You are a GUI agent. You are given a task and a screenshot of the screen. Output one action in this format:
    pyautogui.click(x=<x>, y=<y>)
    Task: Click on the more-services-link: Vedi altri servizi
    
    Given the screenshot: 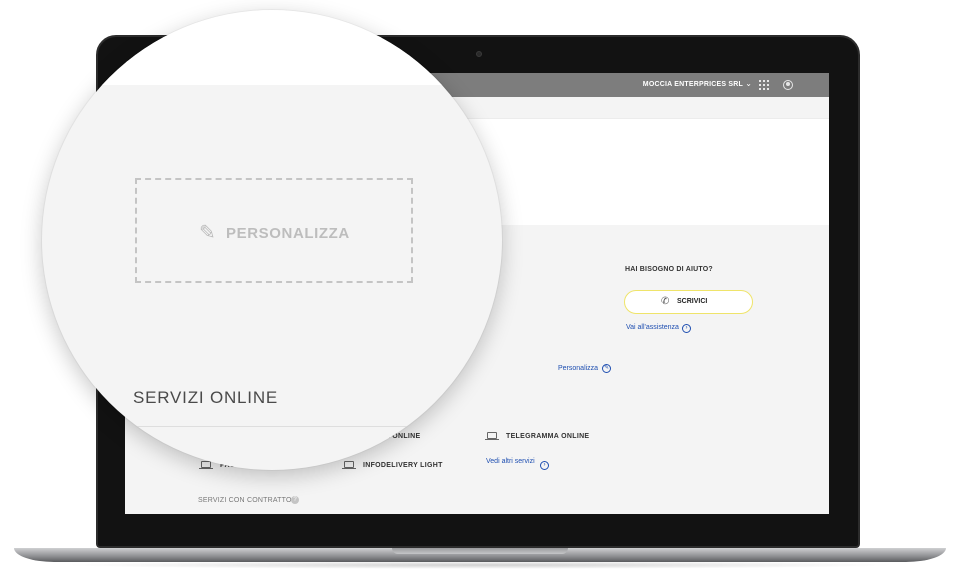 What is the action you would take?
    pyautogui.click(x=510, y=461)
    